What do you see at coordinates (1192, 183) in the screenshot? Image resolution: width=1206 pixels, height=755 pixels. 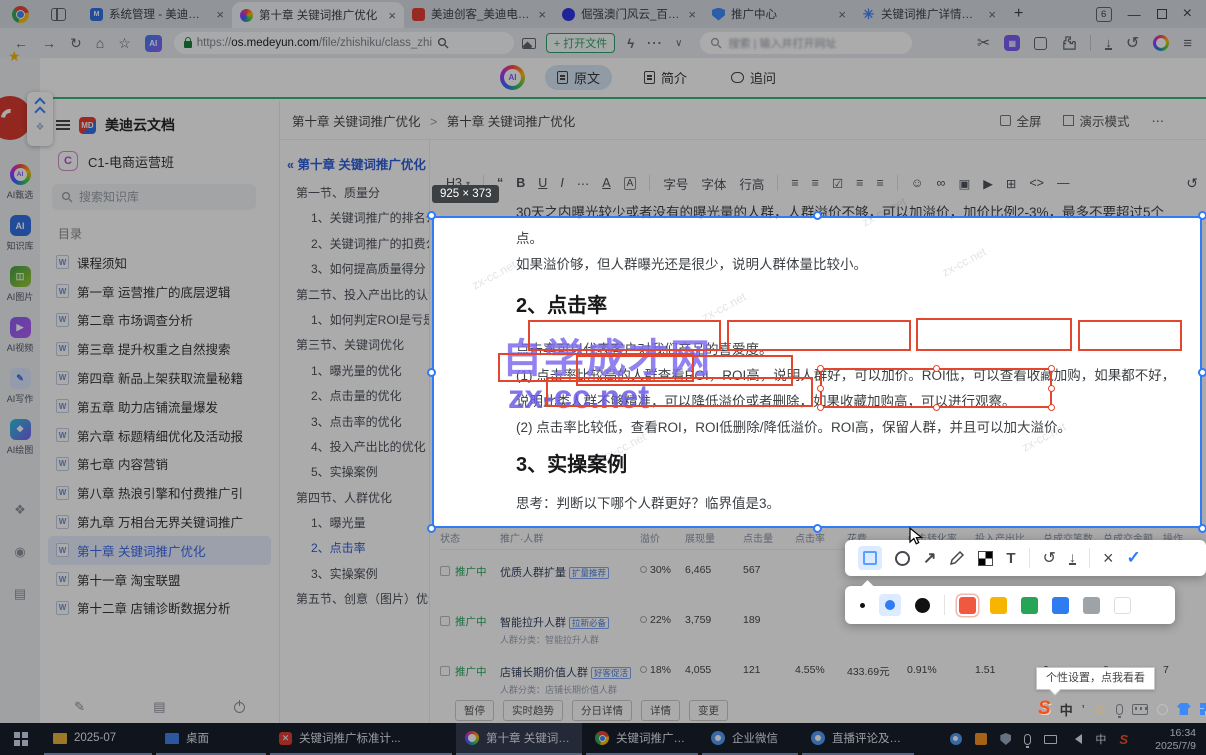 I see `undo-button: ↺` at bounding box center [1192, 183].